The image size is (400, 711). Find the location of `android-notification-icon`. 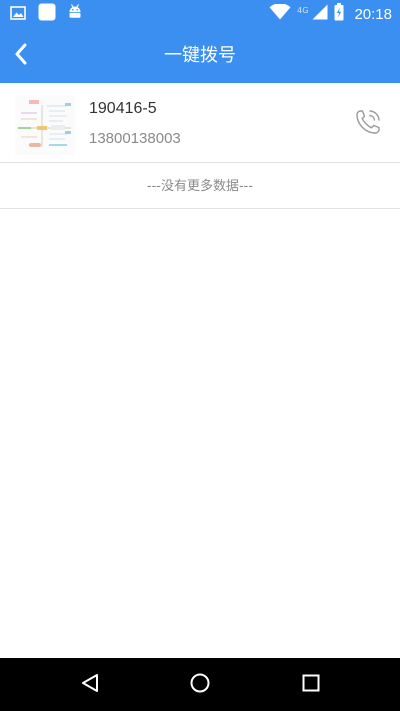

android-notification-icon is located at coordinates (75, 14).